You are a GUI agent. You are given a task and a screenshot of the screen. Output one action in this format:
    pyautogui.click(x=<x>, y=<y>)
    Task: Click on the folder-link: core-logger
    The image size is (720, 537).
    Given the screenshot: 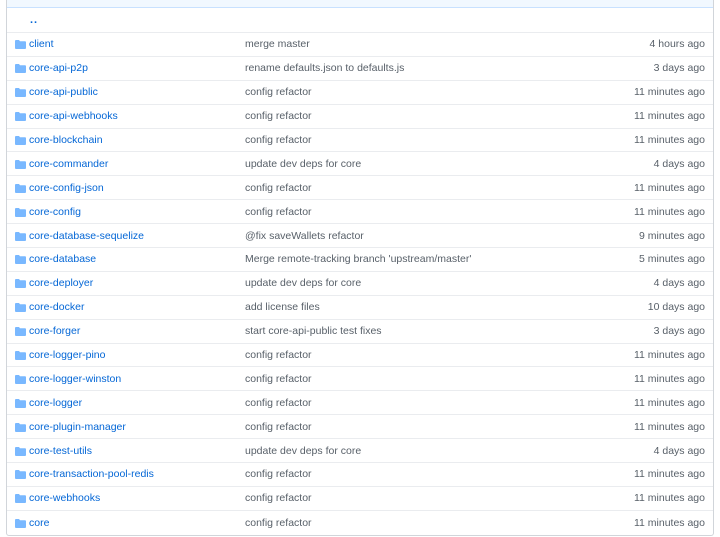 What is the action you would take?
    pyautogui.click(x=55, y=403)
    